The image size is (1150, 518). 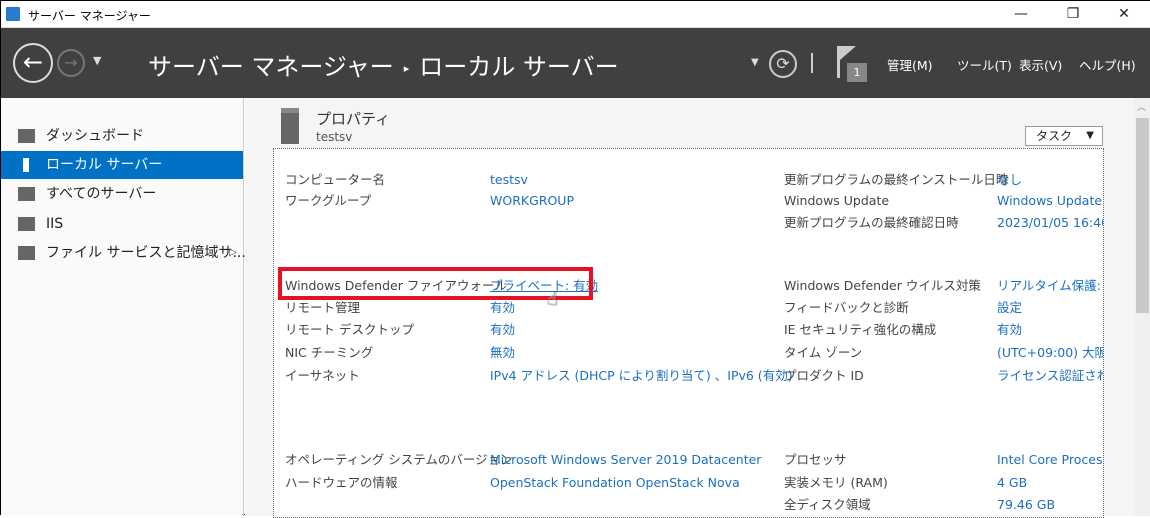 I want to click on property-value-link: WORKGROUP, so click(x=532, y=201).